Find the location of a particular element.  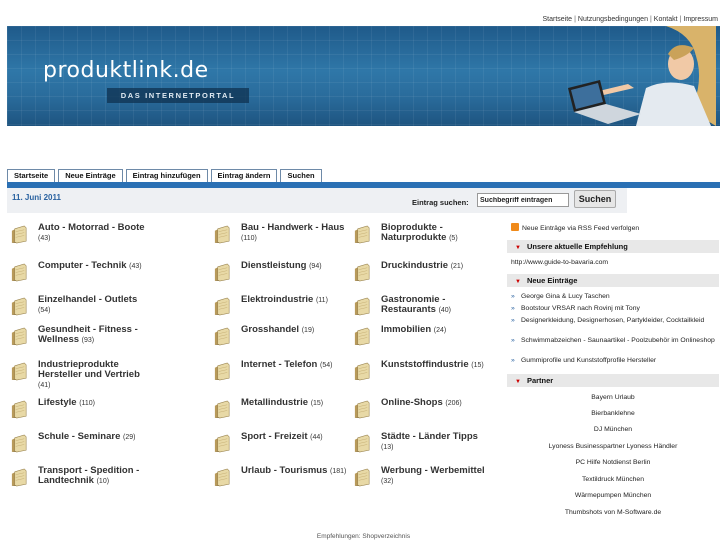

category-label: Computer - Technik is located at coordinates (82, 265).